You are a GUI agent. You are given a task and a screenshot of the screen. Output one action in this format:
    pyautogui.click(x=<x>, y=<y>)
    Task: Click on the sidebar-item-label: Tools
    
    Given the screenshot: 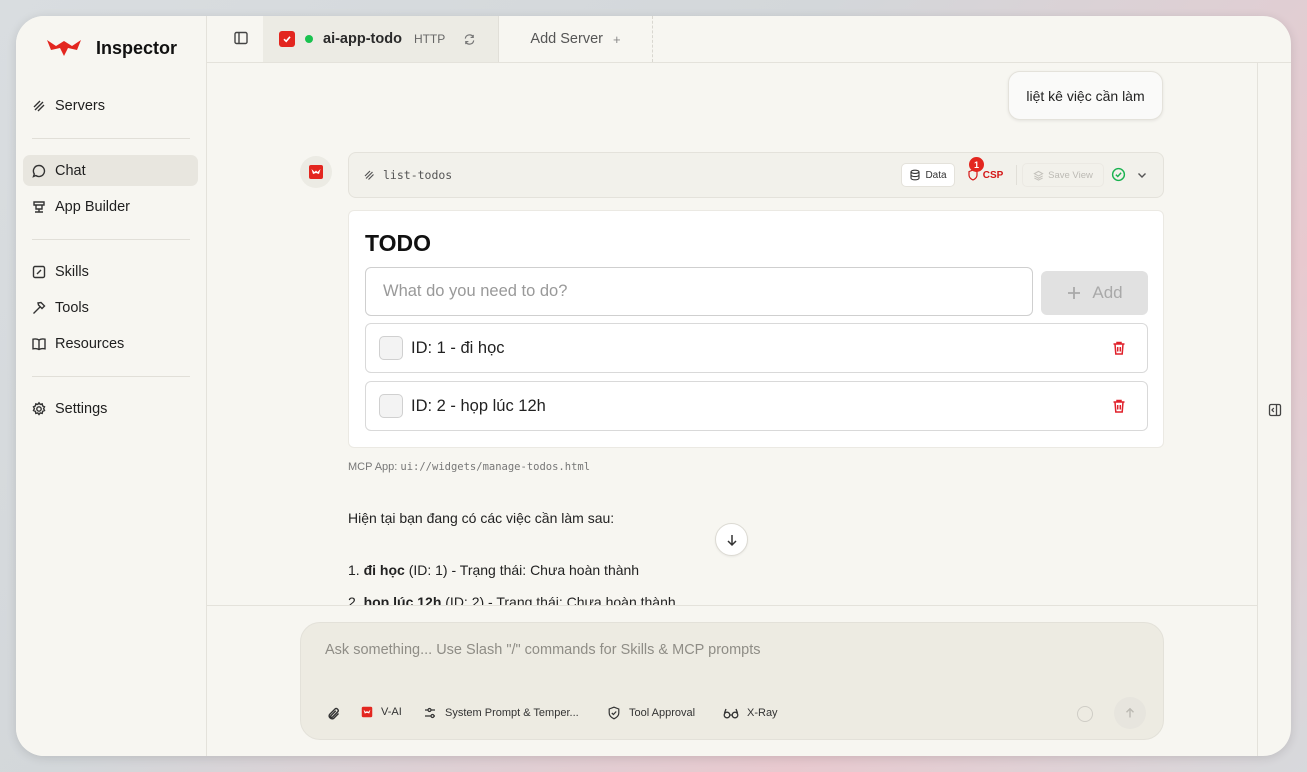 What is the action you would take?
    pyautogui.click(x=72, y=307)
    